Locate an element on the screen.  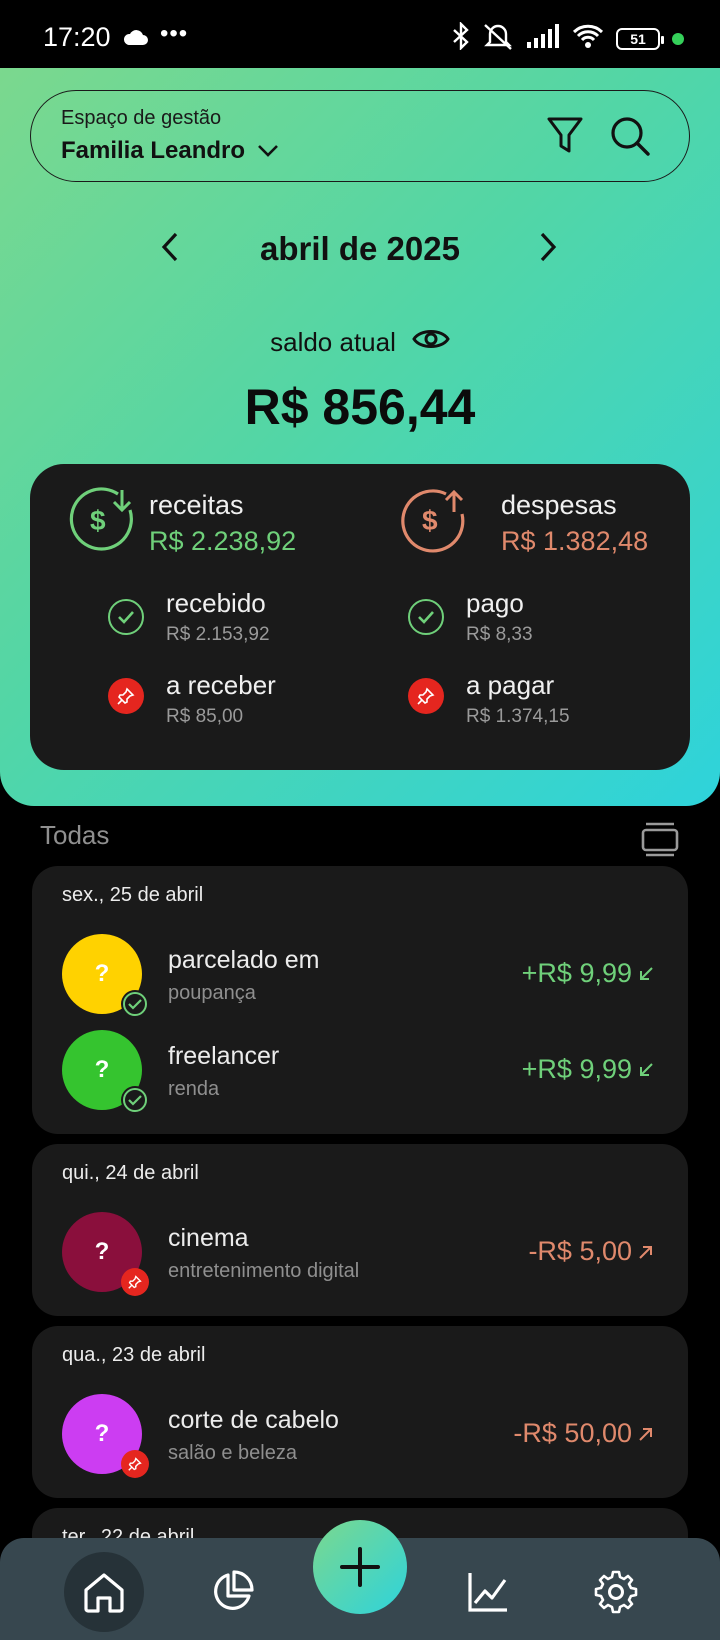
status-bar: 17:20 ••• 51 is located at coordinates (360, 34).